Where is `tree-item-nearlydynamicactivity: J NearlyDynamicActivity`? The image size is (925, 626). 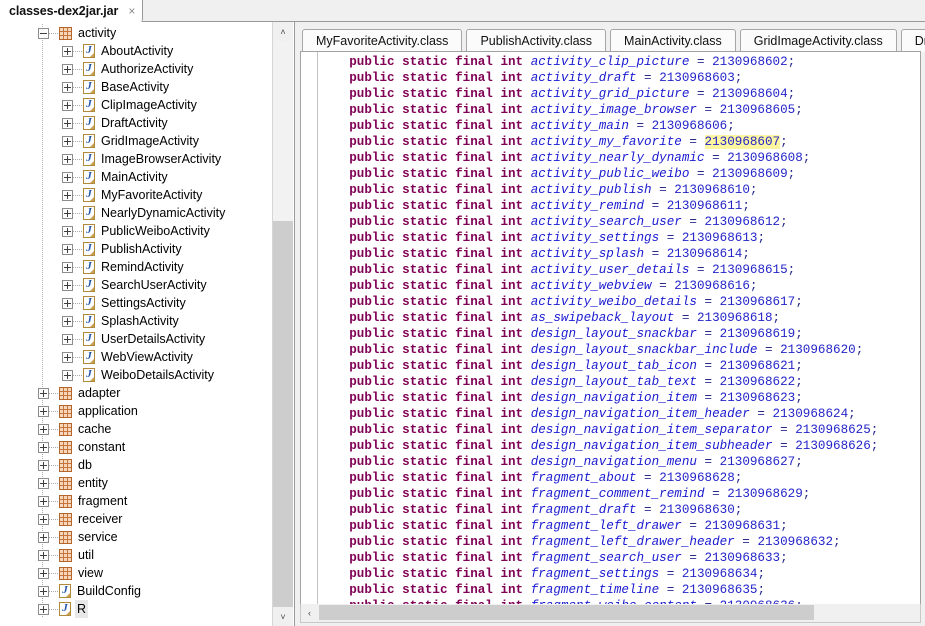
tree-item-nearlydynamicactivity: J NearlyDynamicActivity is located at coordinates (136, 213).